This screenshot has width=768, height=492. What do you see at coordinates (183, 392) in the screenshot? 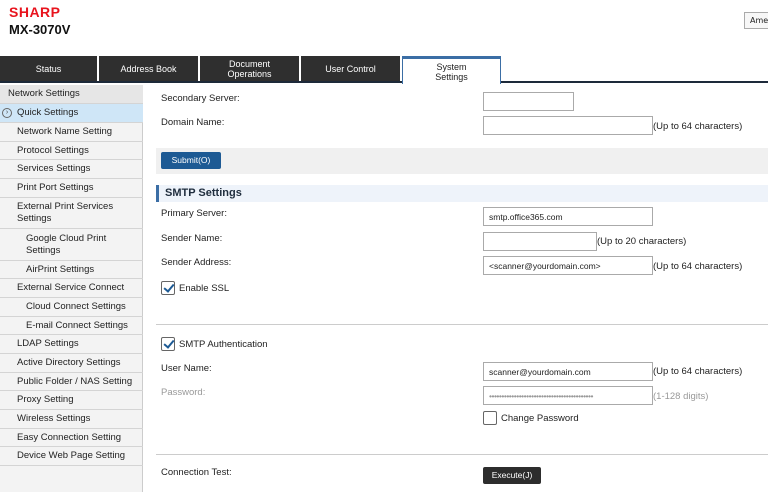
I see `password-label: Password:` at bounding box center [183, 392].